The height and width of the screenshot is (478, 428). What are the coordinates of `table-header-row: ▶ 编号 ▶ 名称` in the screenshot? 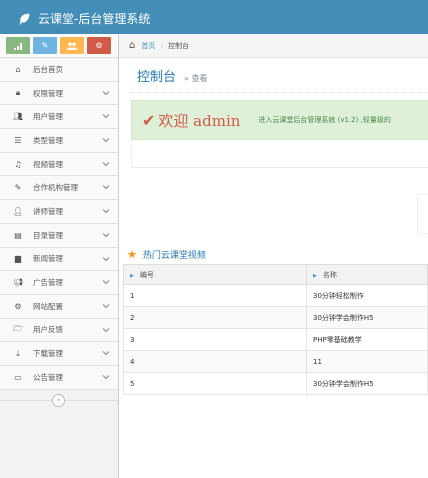 It's located at (275, 274).